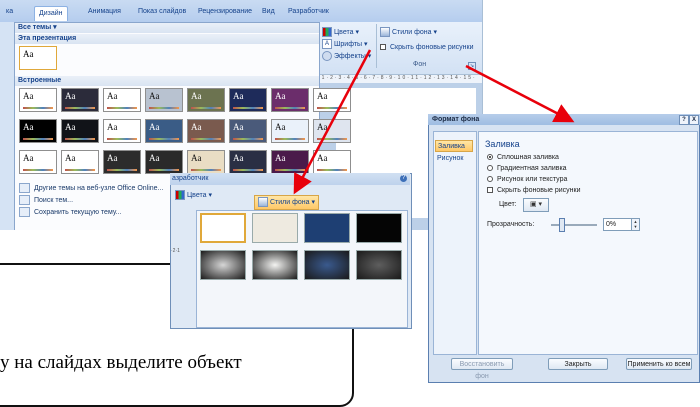  Describe the element at coordinates (327, 56) in the screenshot. I see `effects-icon` at that location.